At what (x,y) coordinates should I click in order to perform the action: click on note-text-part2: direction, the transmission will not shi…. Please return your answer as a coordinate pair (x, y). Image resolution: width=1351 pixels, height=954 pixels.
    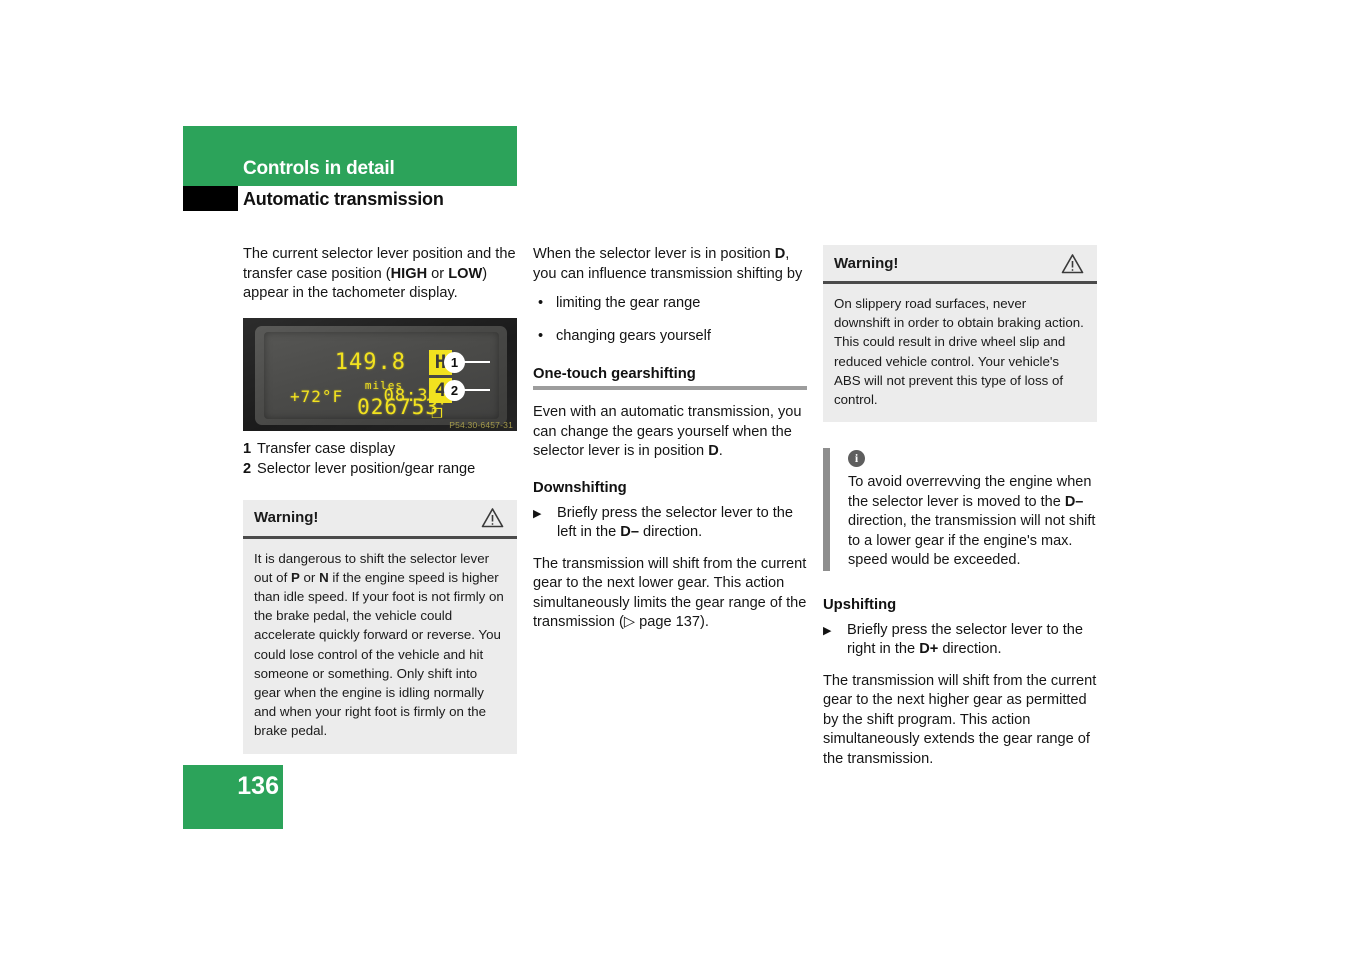
    Looking at the image, I should click on (972, 541).